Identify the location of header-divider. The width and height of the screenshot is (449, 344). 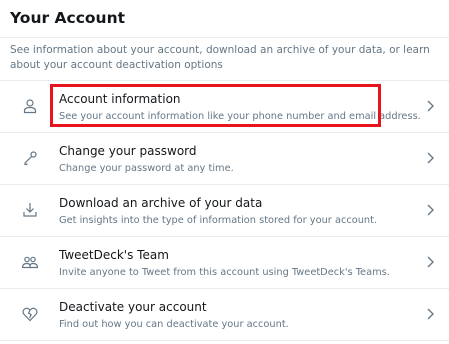
(224, 37).